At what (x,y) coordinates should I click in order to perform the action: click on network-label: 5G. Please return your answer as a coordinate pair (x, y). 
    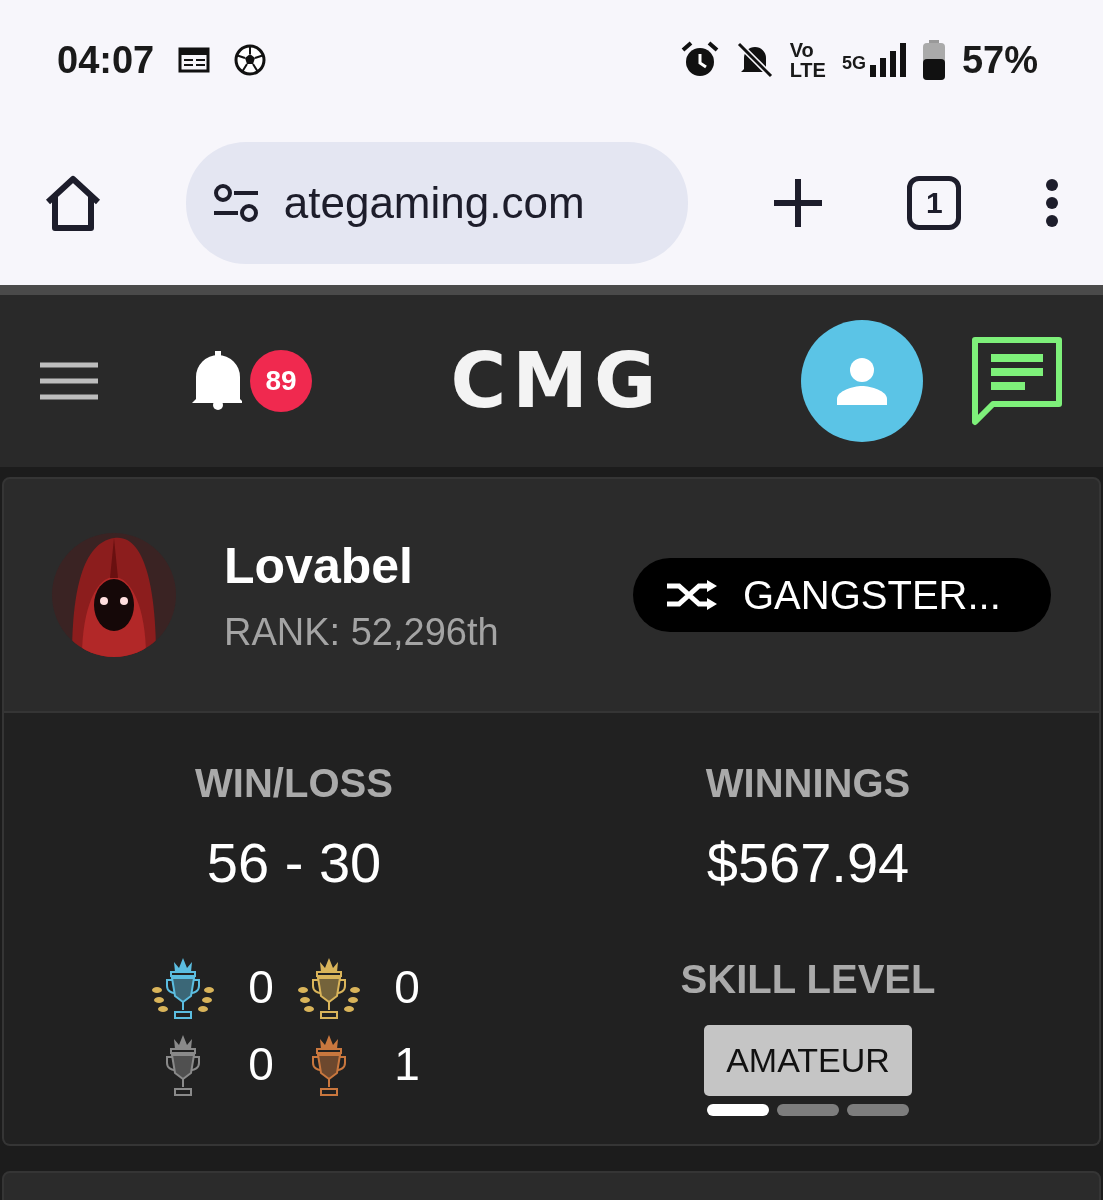
    Looking at the image, I should click on (853, 63).